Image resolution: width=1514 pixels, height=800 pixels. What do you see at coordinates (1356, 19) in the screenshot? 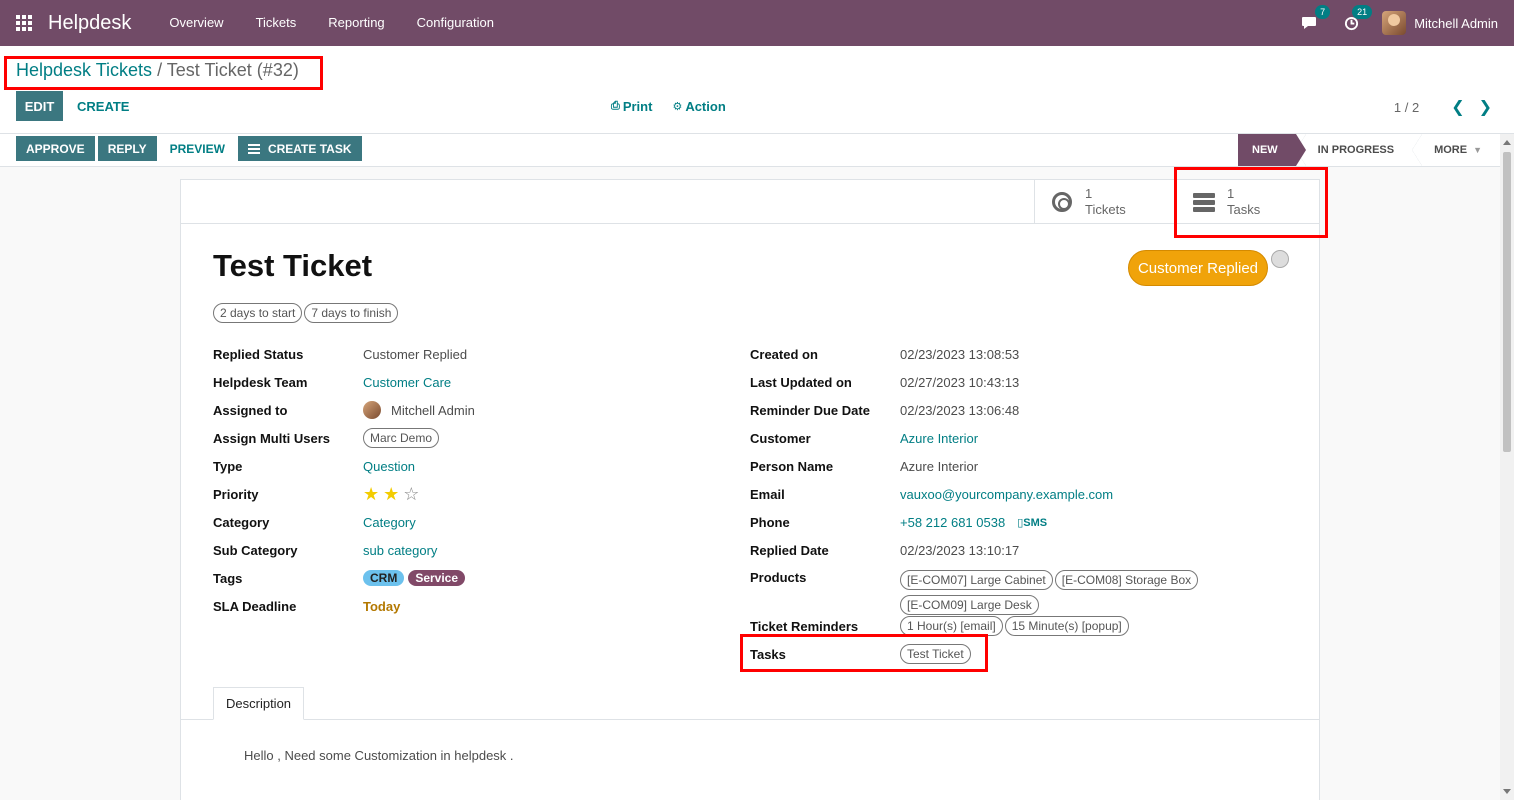
I see `activities-systray: 21` at bounding box center [1356, 19].